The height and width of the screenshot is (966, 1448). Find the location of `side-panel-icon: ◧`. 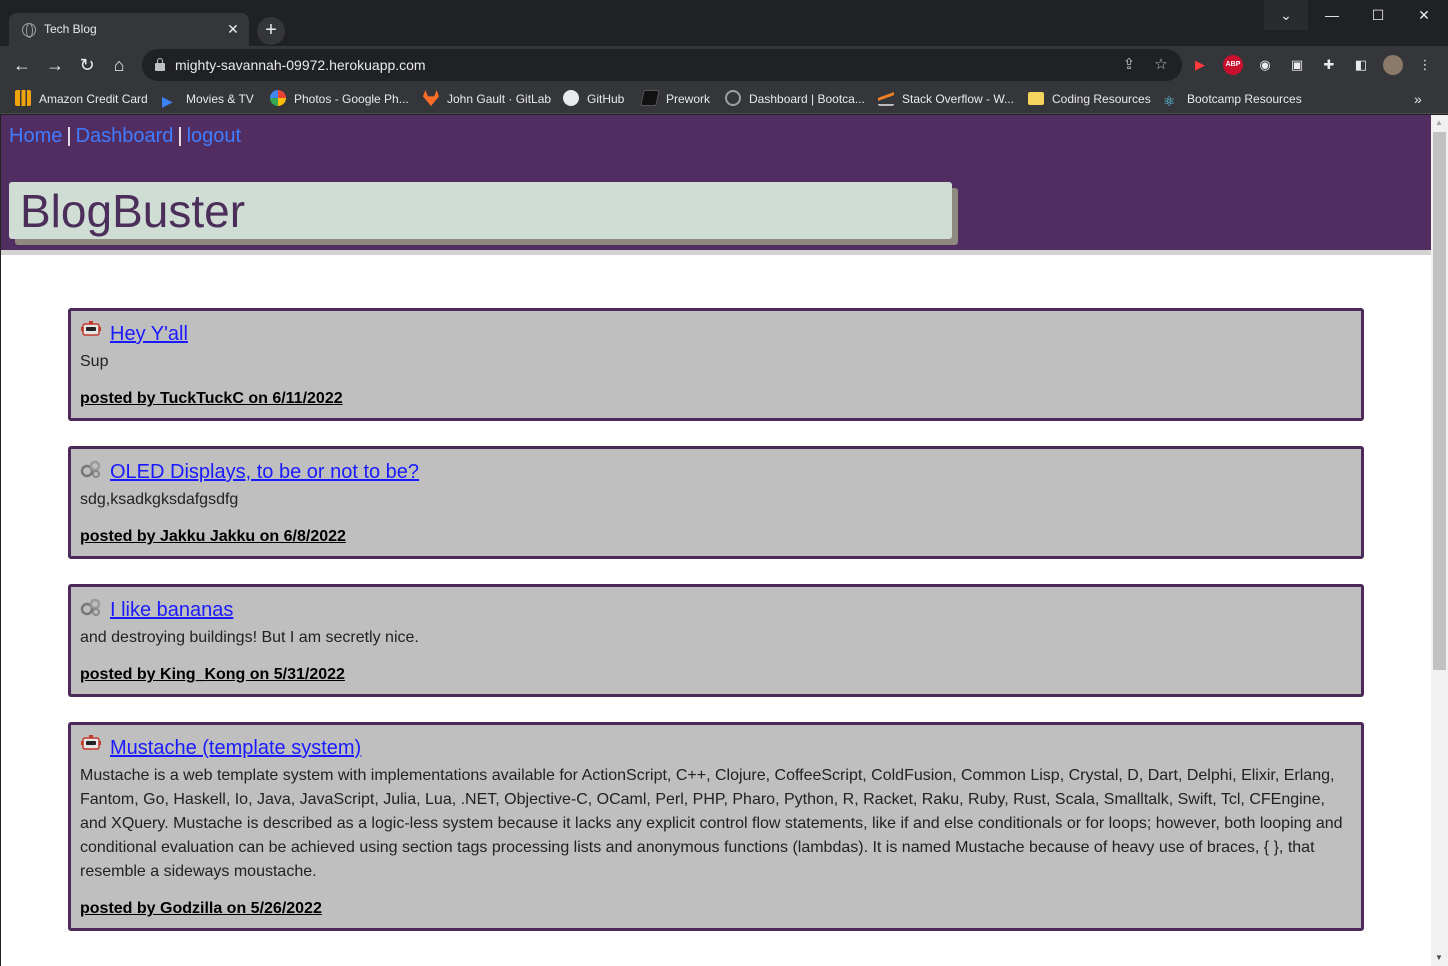

side-panel-icon: ◧ is located at coordinates (1361, 65).